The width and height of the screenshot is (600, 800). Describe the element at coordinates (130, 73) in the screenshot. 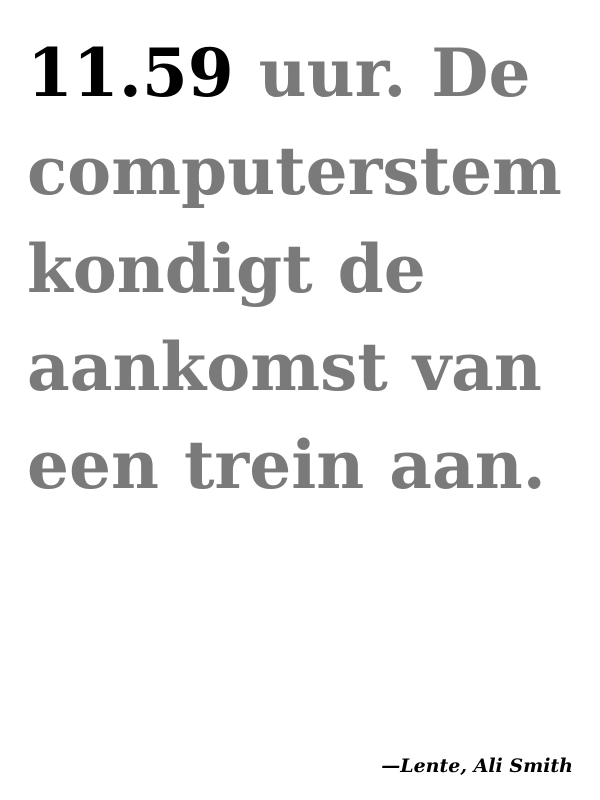

I see `quote-time: 11.59` at that location.